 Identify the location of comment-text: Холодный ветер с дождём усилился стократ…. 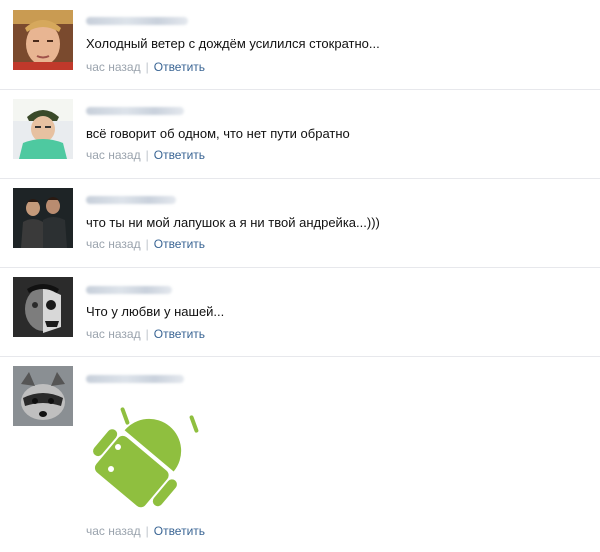
(233, 43).